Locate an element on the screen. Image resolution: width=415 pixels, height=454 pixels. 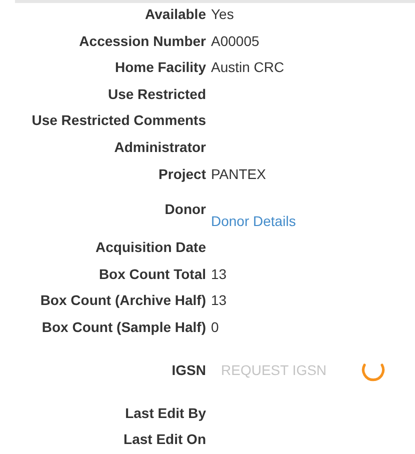
field-label: Last Edit On is located at coordinates (165, 439).